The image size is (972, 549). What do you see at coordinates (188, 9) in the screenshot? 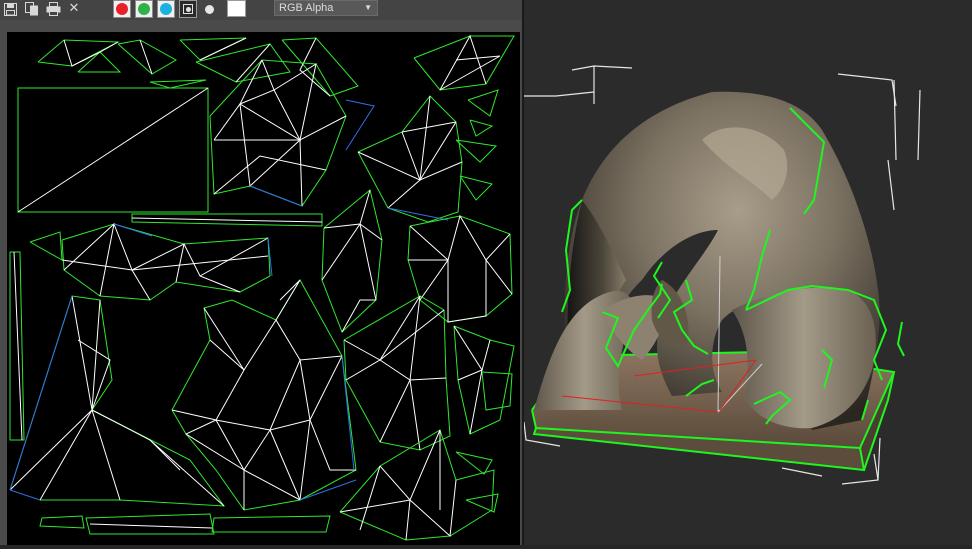
I see `alpha-channel-icon` at bounding box center [188, 9].